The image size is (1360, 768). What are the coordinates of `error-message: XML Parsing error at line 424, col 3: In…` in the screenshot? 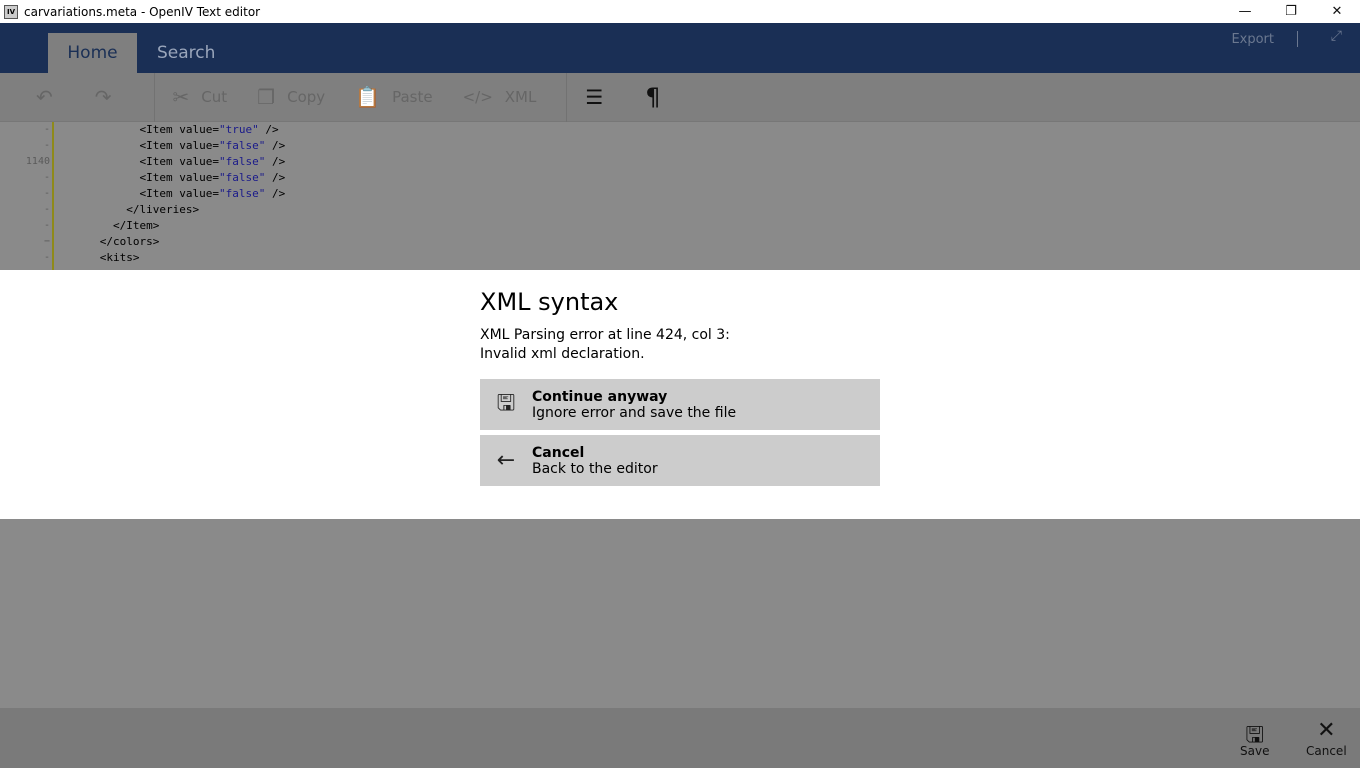 It's located at (680, 345).